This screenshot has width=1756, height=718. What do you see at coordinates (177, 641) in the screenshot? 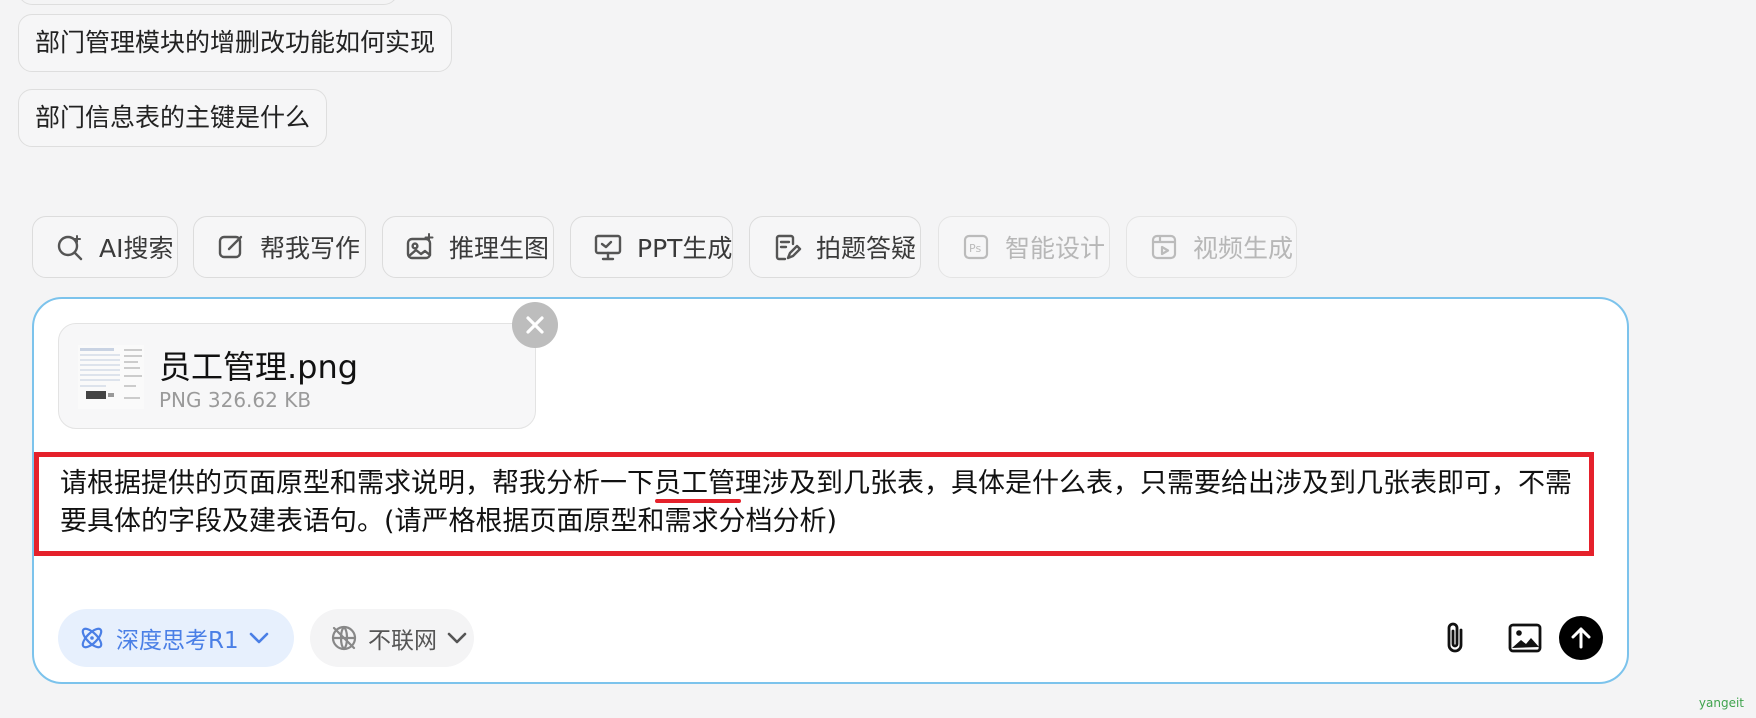
I see `deep-think-label: 深度思考R1` at bounding box center [177, 641].